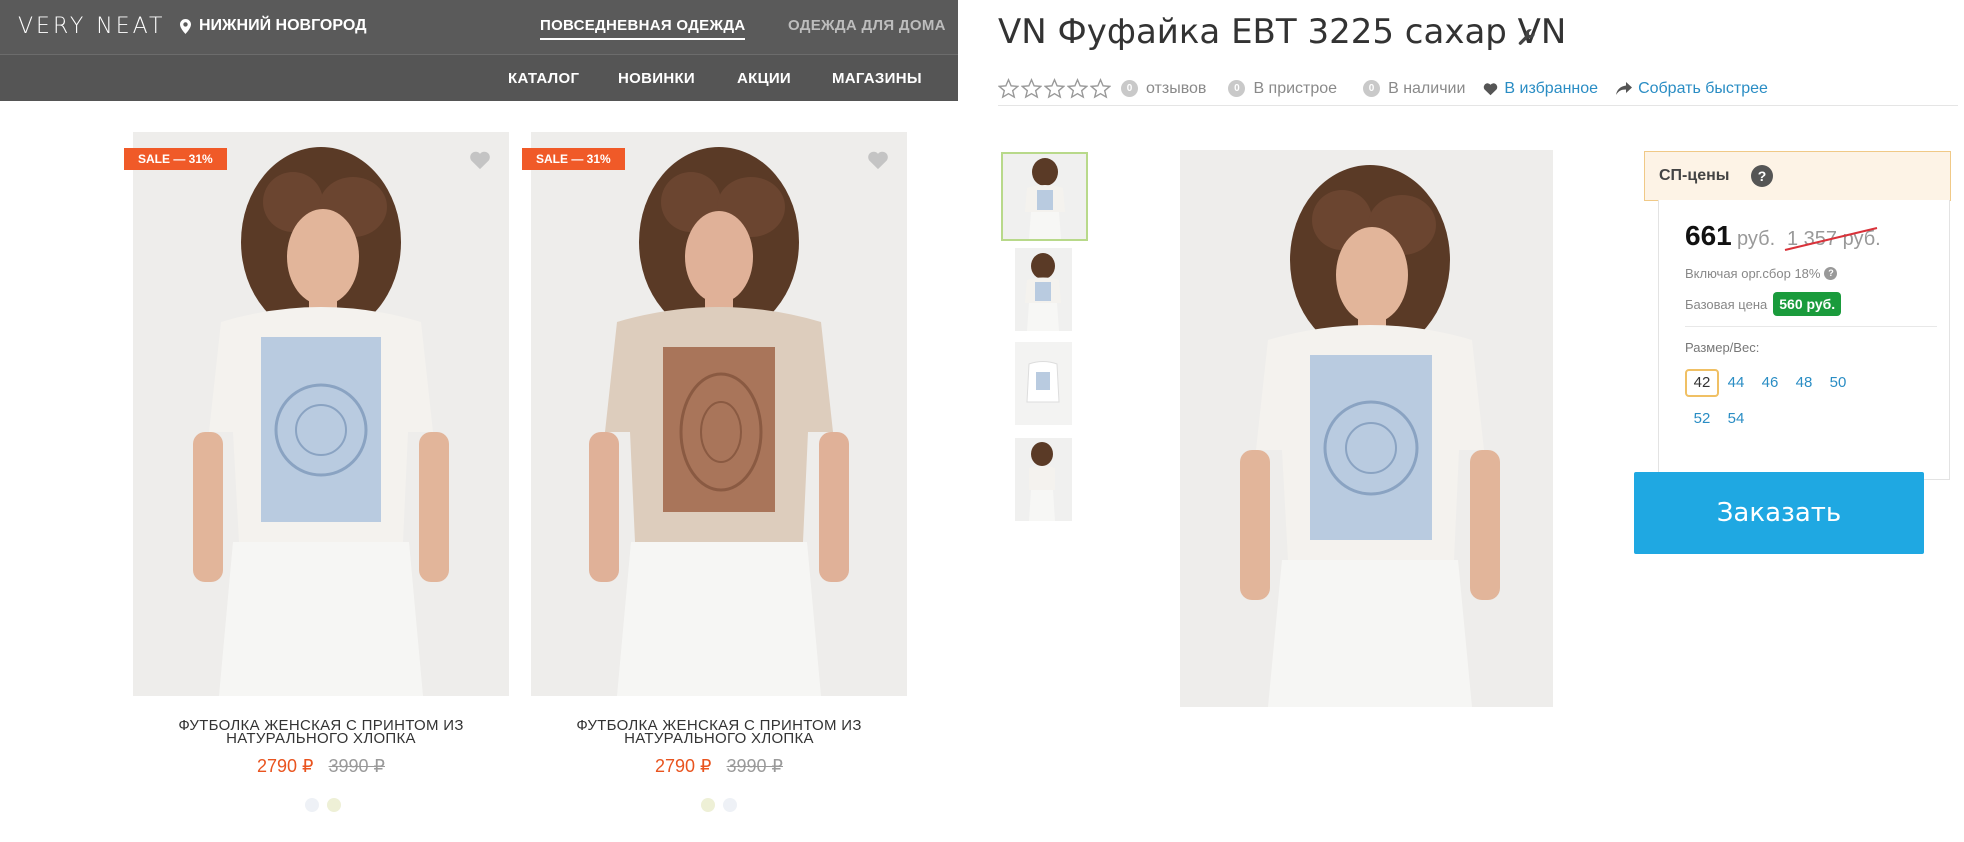 Image resolution: width=1964 pixels, height=842 pixels. I want to click on location-pin-icon, so click(185, 26).